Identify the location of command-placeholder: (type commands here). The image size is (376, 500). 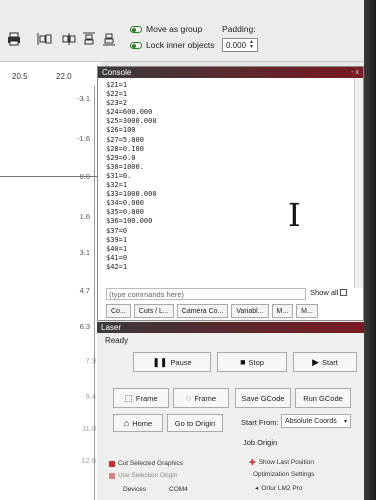
(147, 294).